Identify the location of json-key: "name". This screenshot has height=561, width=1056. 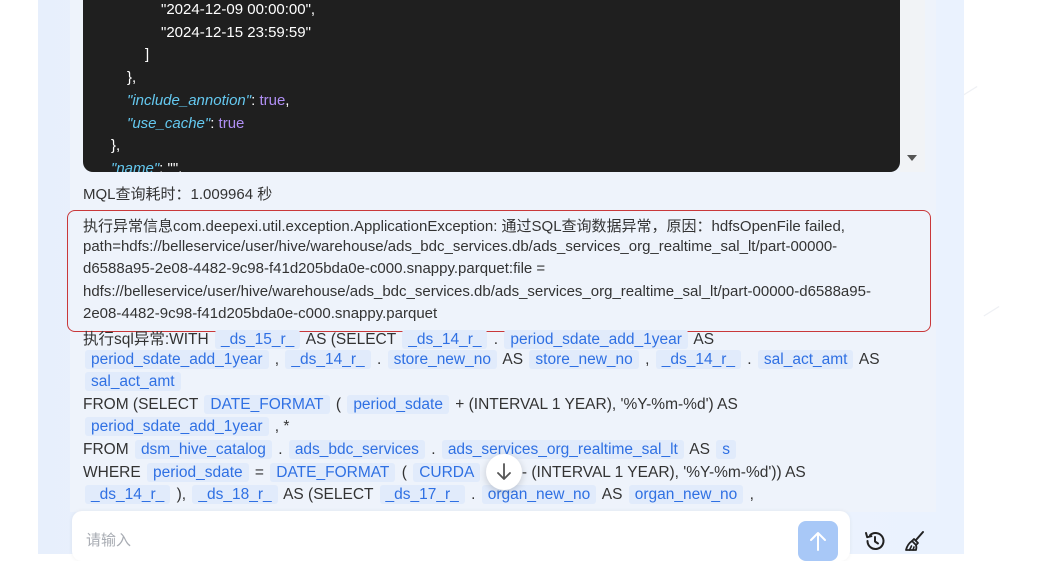
(135, 165).